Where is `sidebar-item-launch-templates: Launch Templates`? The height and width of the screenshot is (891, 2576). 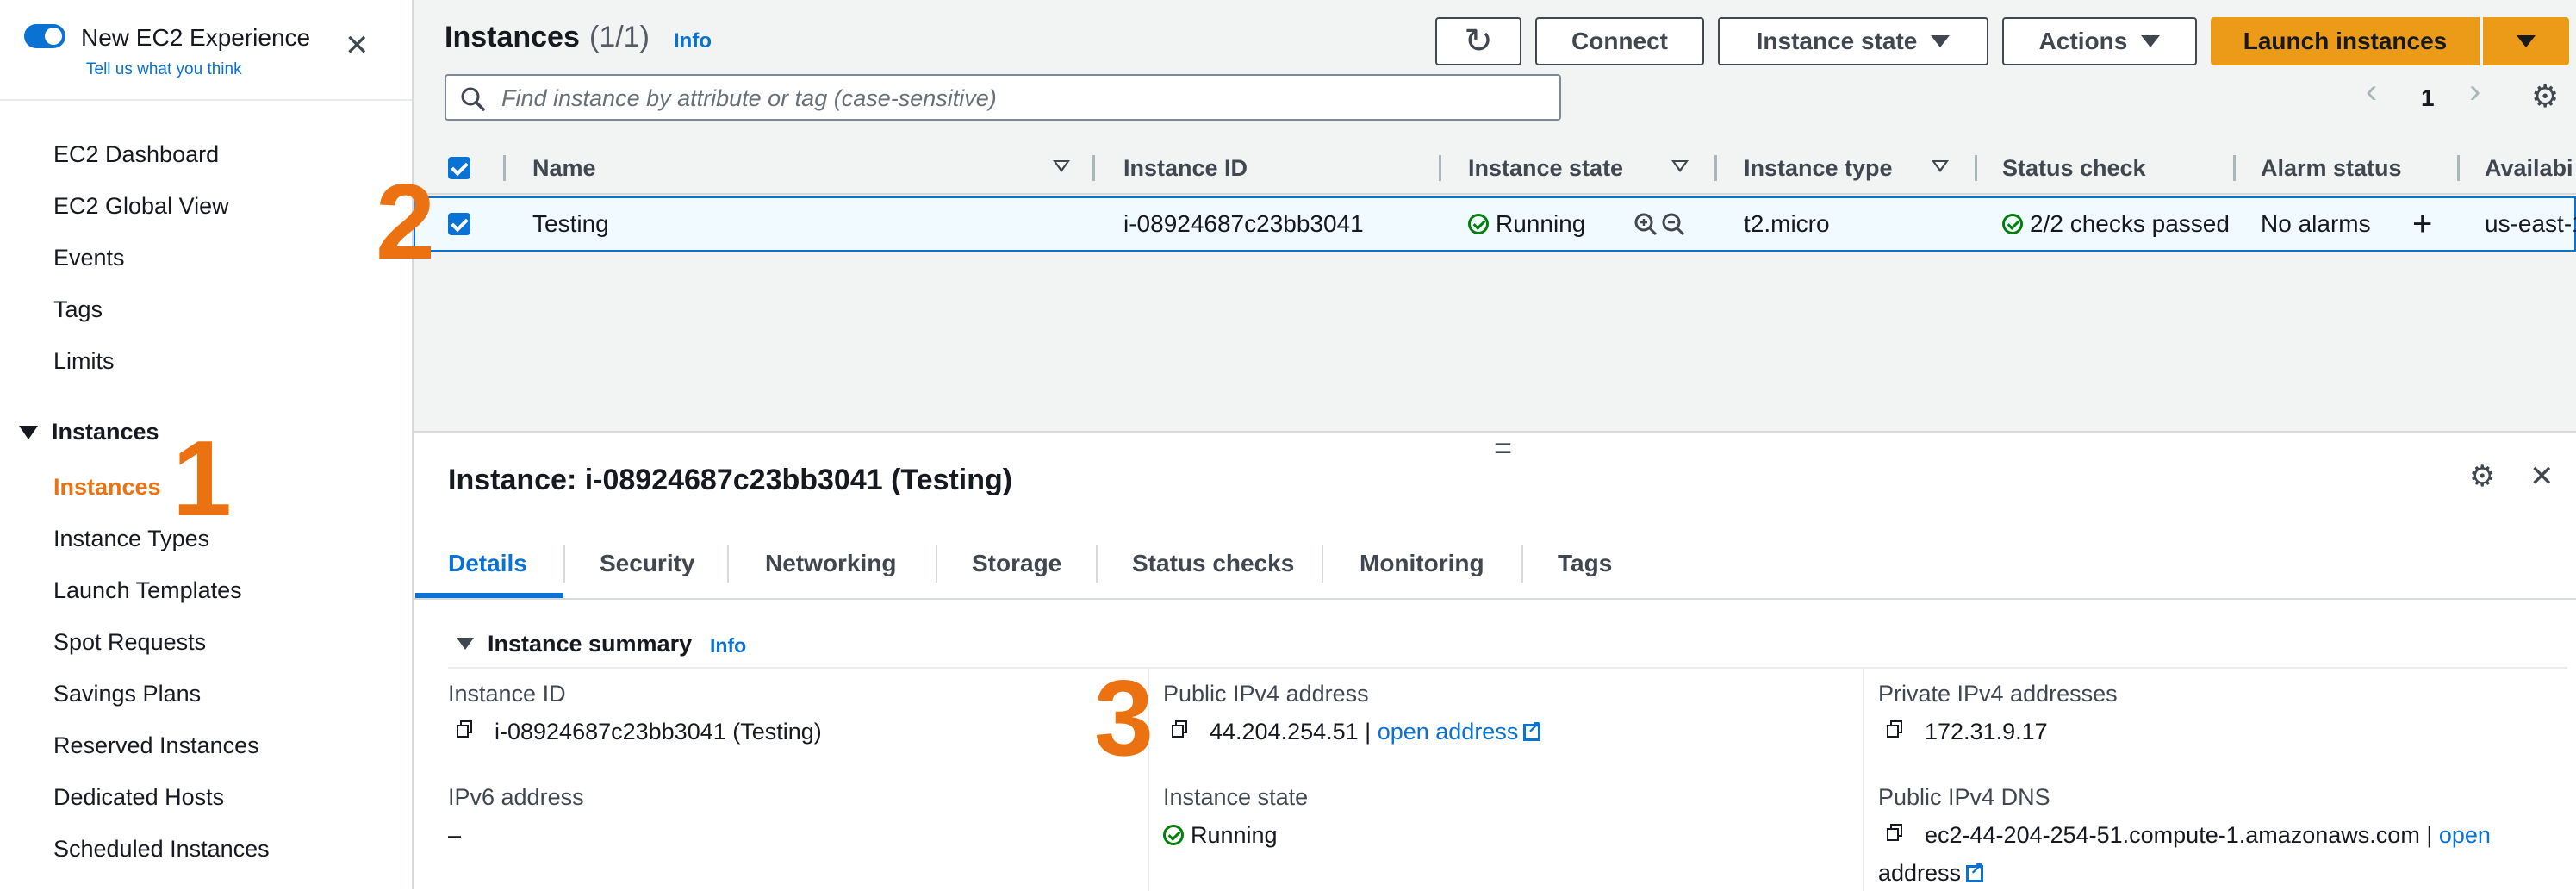 sidebar-item-launch-templates: Launch Templates is located at coordinates (148, 590).